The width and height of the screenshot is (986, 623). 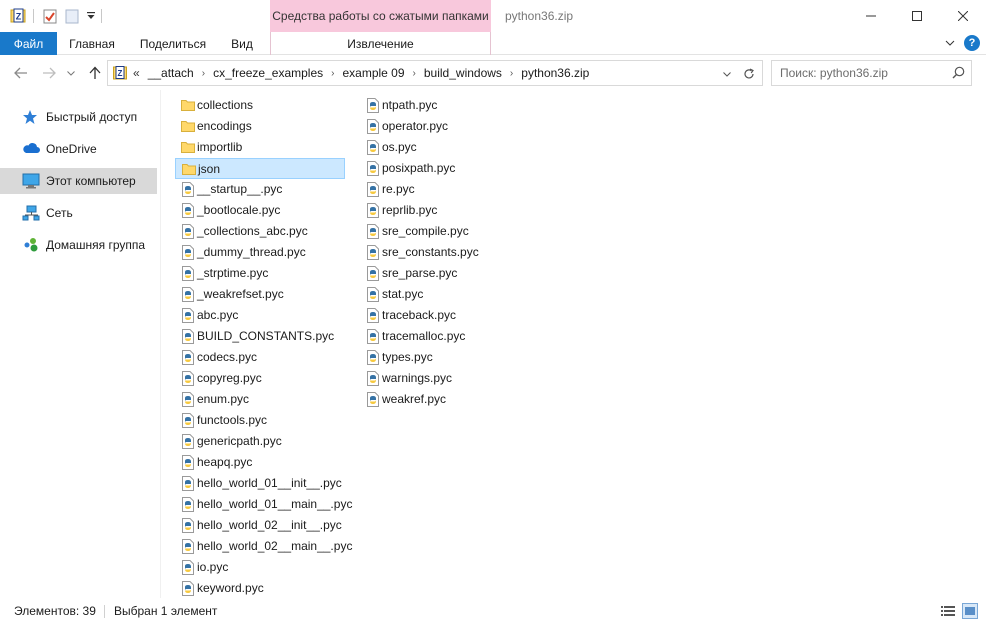 I want to click on sidebar-item-quick-access: Быстрый доступ, so click(x=78, y=117).